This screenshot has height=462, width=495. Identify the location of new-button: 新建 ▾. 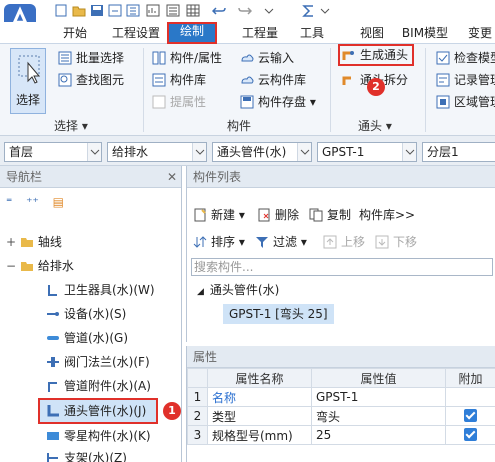
(219, 215).